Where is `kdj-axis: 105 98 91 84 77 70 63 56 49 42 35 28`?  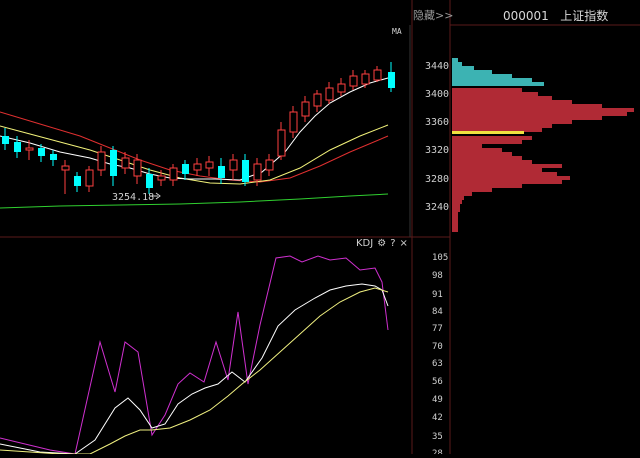
kdj-axis: 105 98 91 84 77 70 63 56 49 42 35 28 is located at coordinates (440, 355).